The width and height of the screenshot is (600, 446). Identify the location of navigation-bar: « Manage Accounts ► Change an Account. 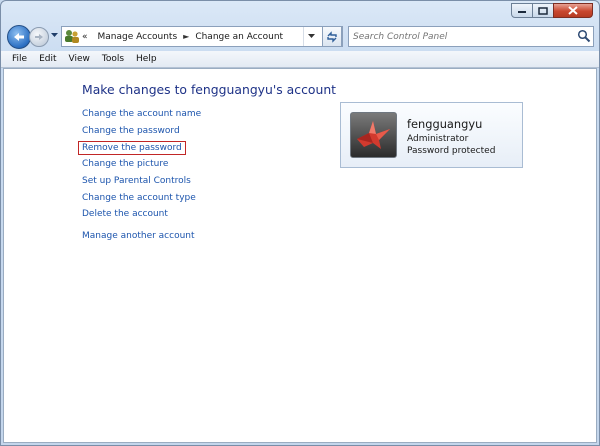
(300, 37).